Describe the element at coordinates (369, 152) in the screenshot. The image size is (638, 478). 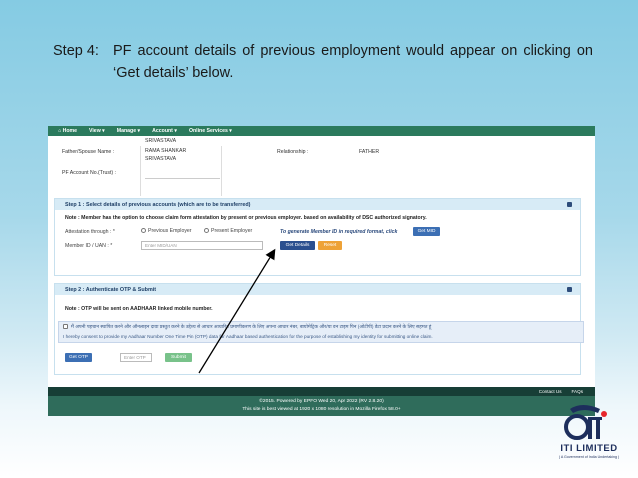
I see `relationship-value: FATHER` at that location.